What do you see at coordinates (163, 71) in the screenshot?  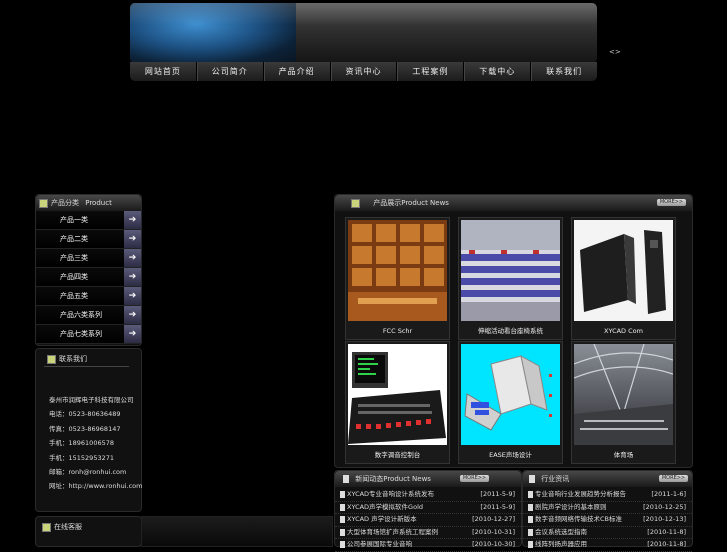 I see `nav-home: 网站首页` at bounding box center [163, 71].